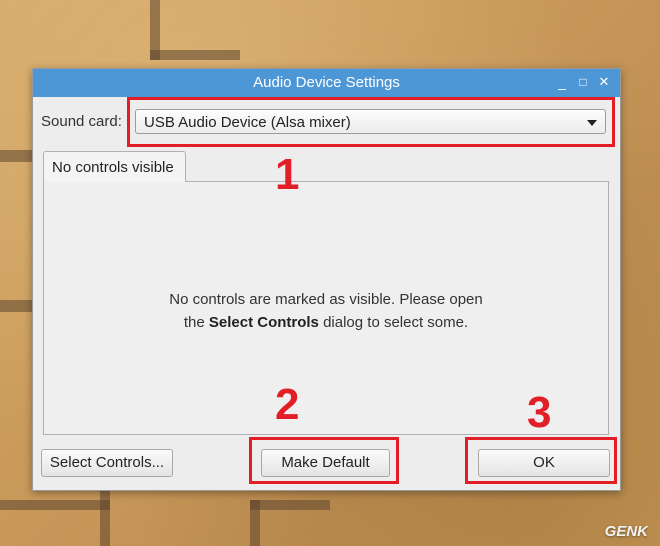 This screenshot has height=546, width=660. Describe the element at coordinates (539, 412) in the screenshot. I see `annotation-number-3: 3` at that location.